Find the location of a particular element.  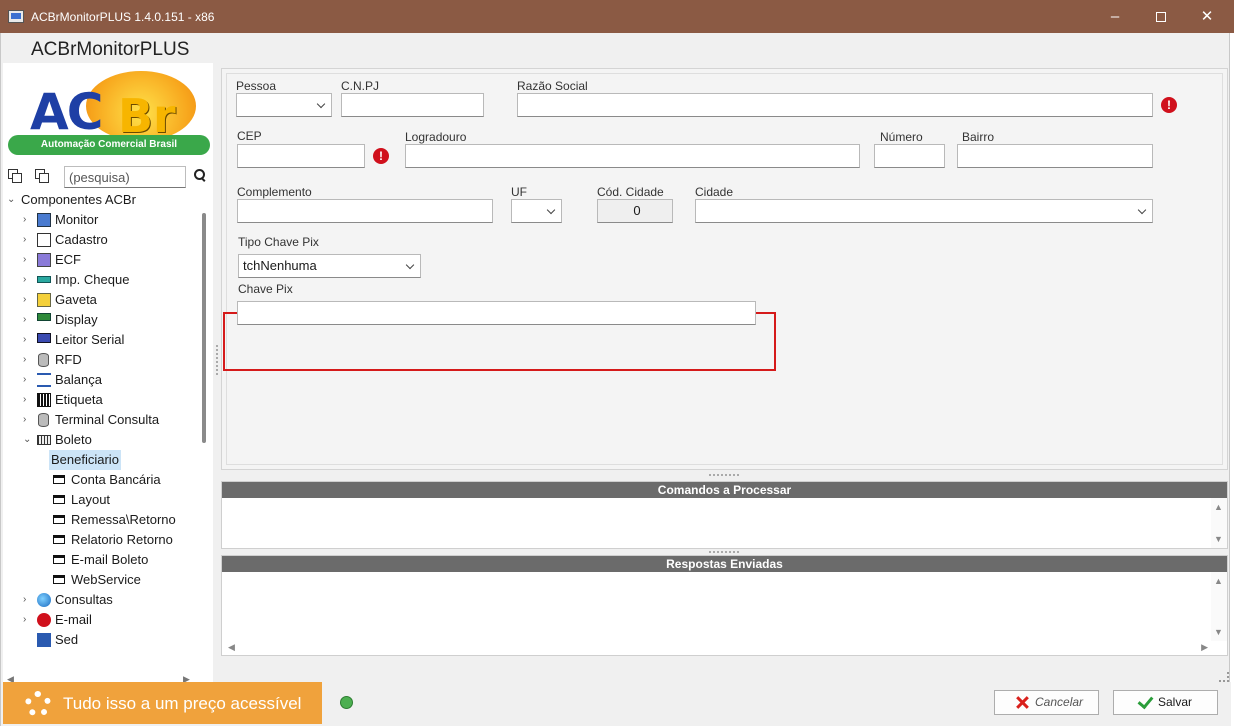

chave-pix-label: Chave Pix is located at coordinates (265, 289).